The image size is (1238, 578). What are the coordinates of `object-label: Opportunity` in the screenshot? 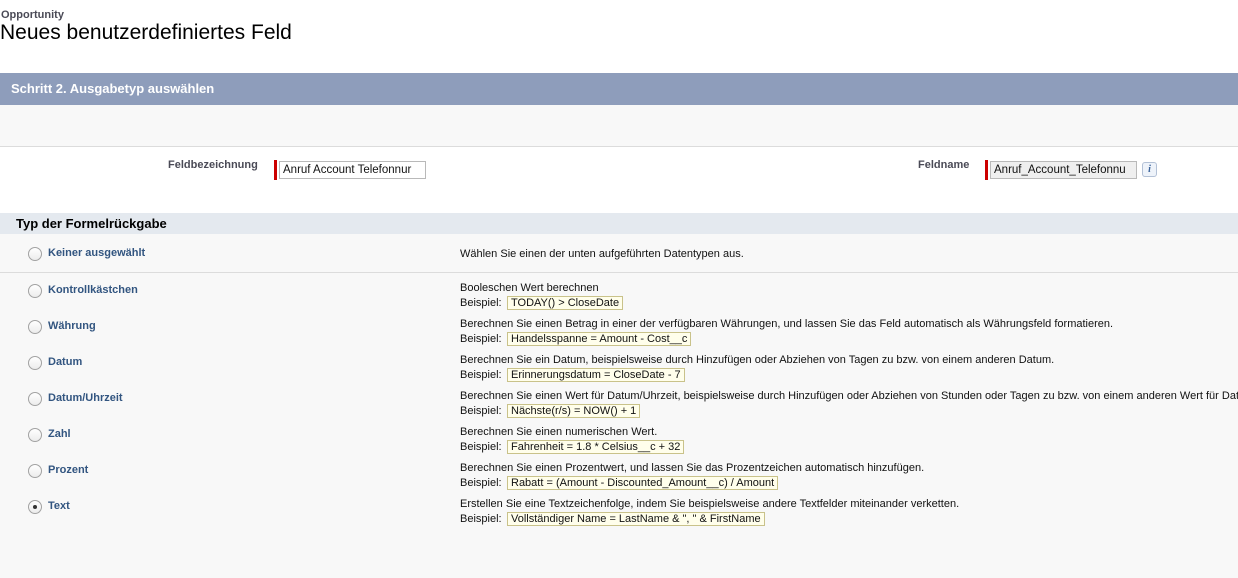 It's located at (32, 15).